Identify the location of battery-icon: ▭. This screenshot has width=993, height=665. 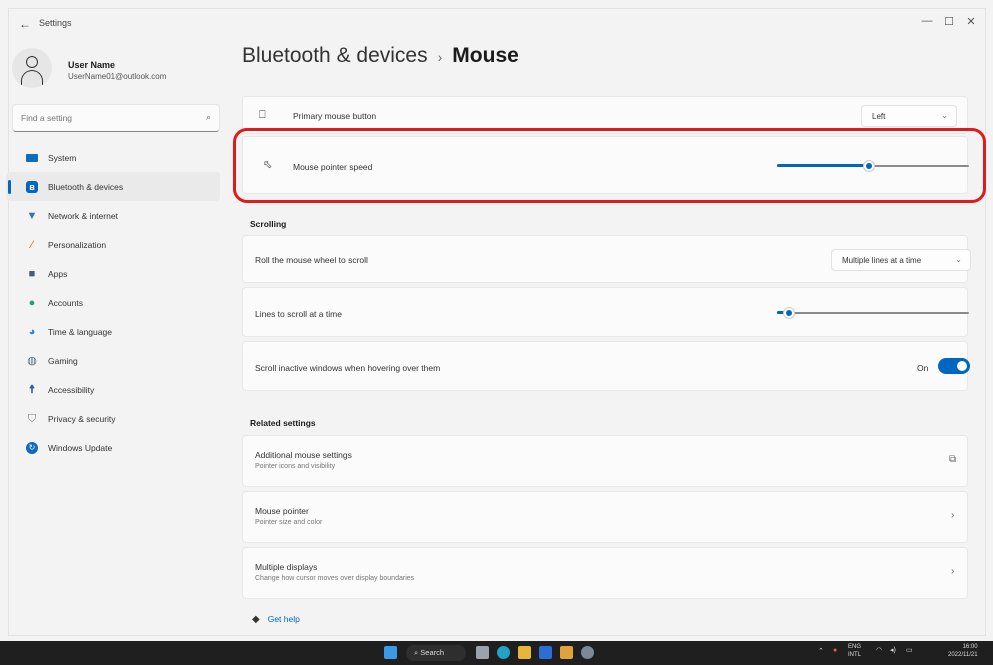
(909, 650).